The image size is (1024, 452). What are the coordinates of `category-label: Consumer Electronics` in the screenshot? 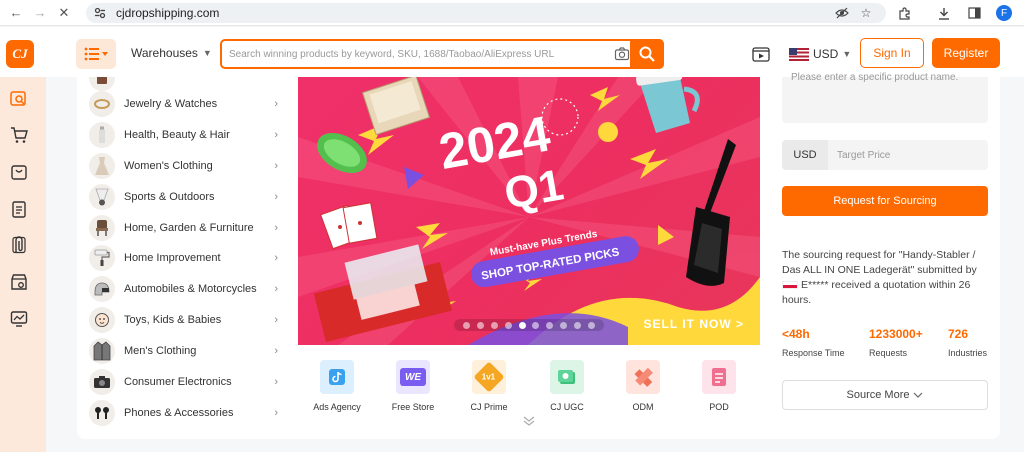 It's located at (178, 382).